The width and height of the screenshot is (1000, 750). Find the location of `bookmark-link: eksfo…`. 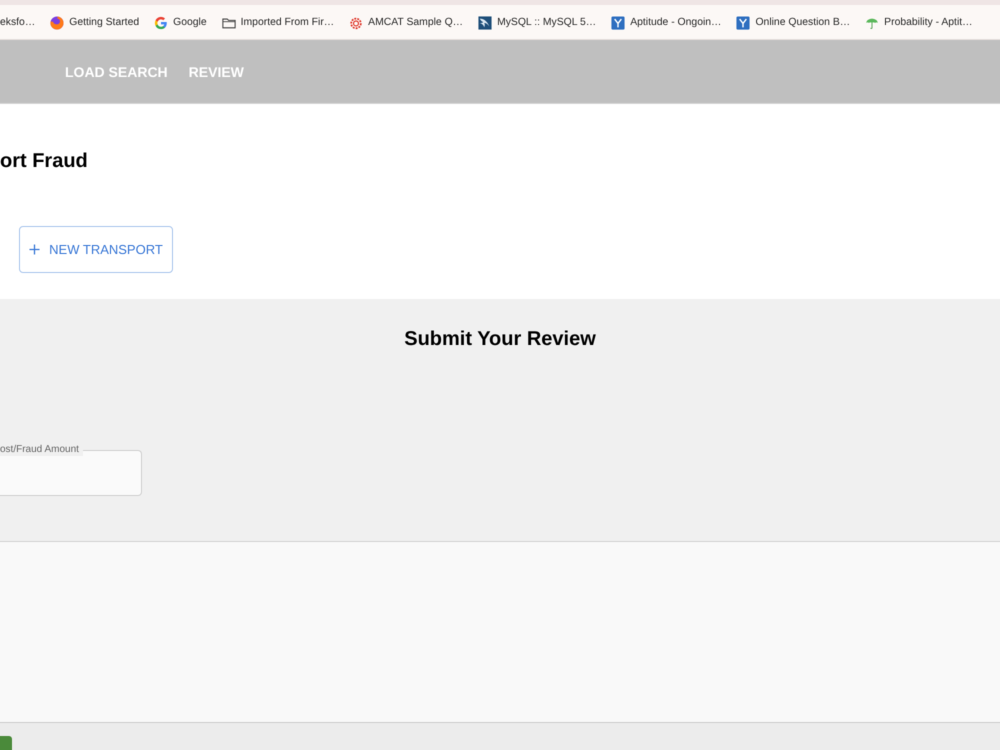

bookmark-link: eksfo… is located at coordinates (18, 22).